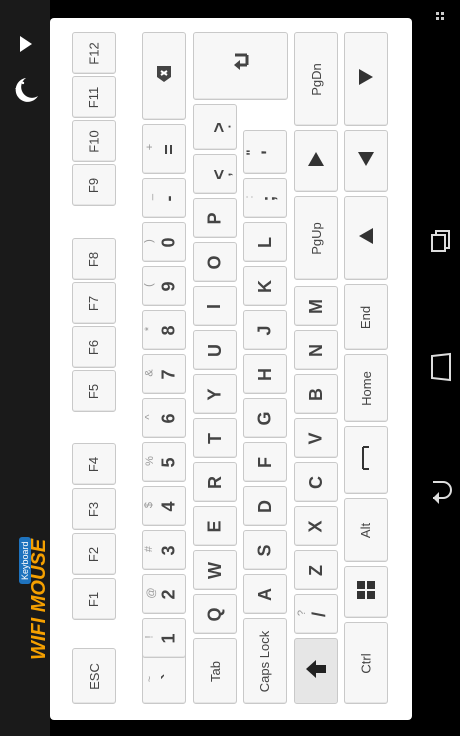  Describe the element at coordinates (316, 614) in the screenshot. I see `key-slash: /?` at that location.